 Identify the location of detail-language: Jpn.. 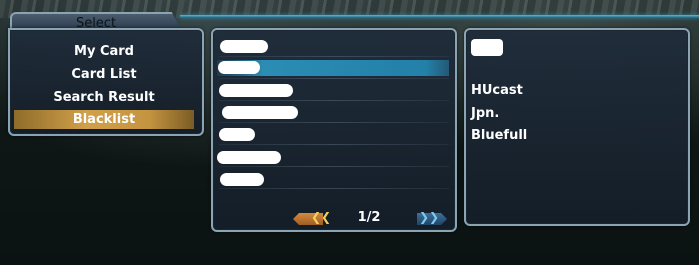
(485, 113).